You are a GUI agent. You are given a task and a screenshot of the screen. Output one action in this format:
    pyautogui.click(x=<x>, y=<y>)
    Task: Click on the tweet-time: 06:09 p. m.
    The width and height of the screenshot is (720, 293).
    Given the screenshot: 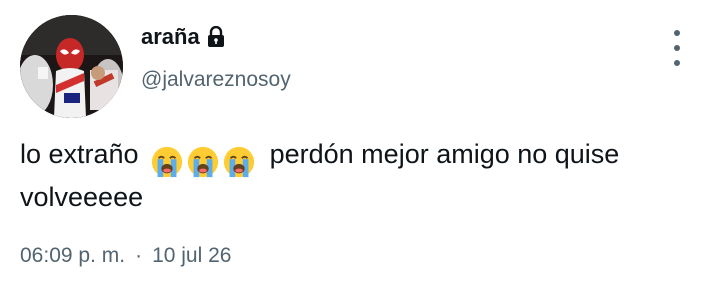 What is the action you would take?
    pyautogui.click(x=72, y=256)
    